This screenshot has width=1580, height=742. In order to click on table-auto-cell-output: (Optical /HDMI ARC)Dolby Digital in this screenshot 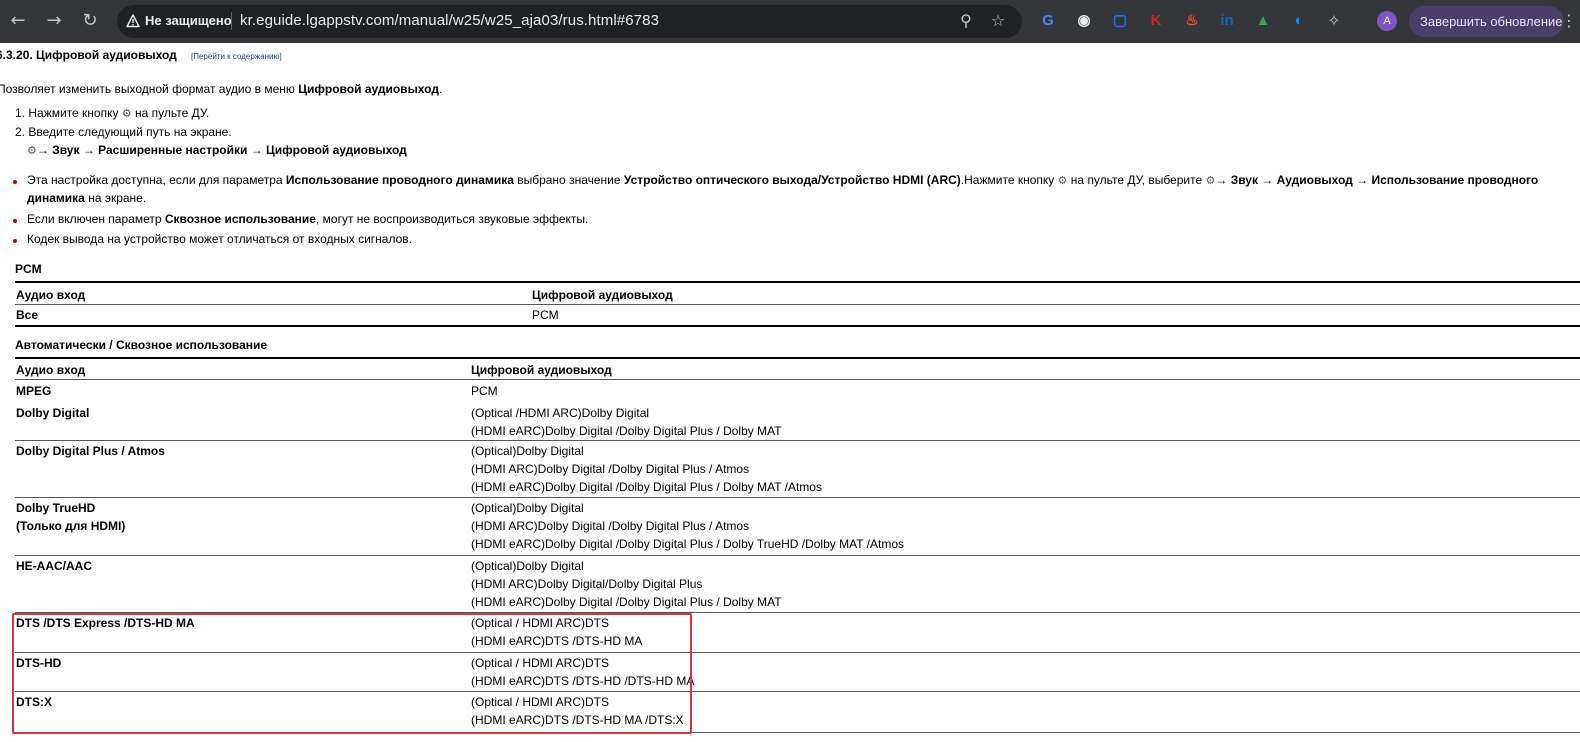, I will do `click(560, 413)`.